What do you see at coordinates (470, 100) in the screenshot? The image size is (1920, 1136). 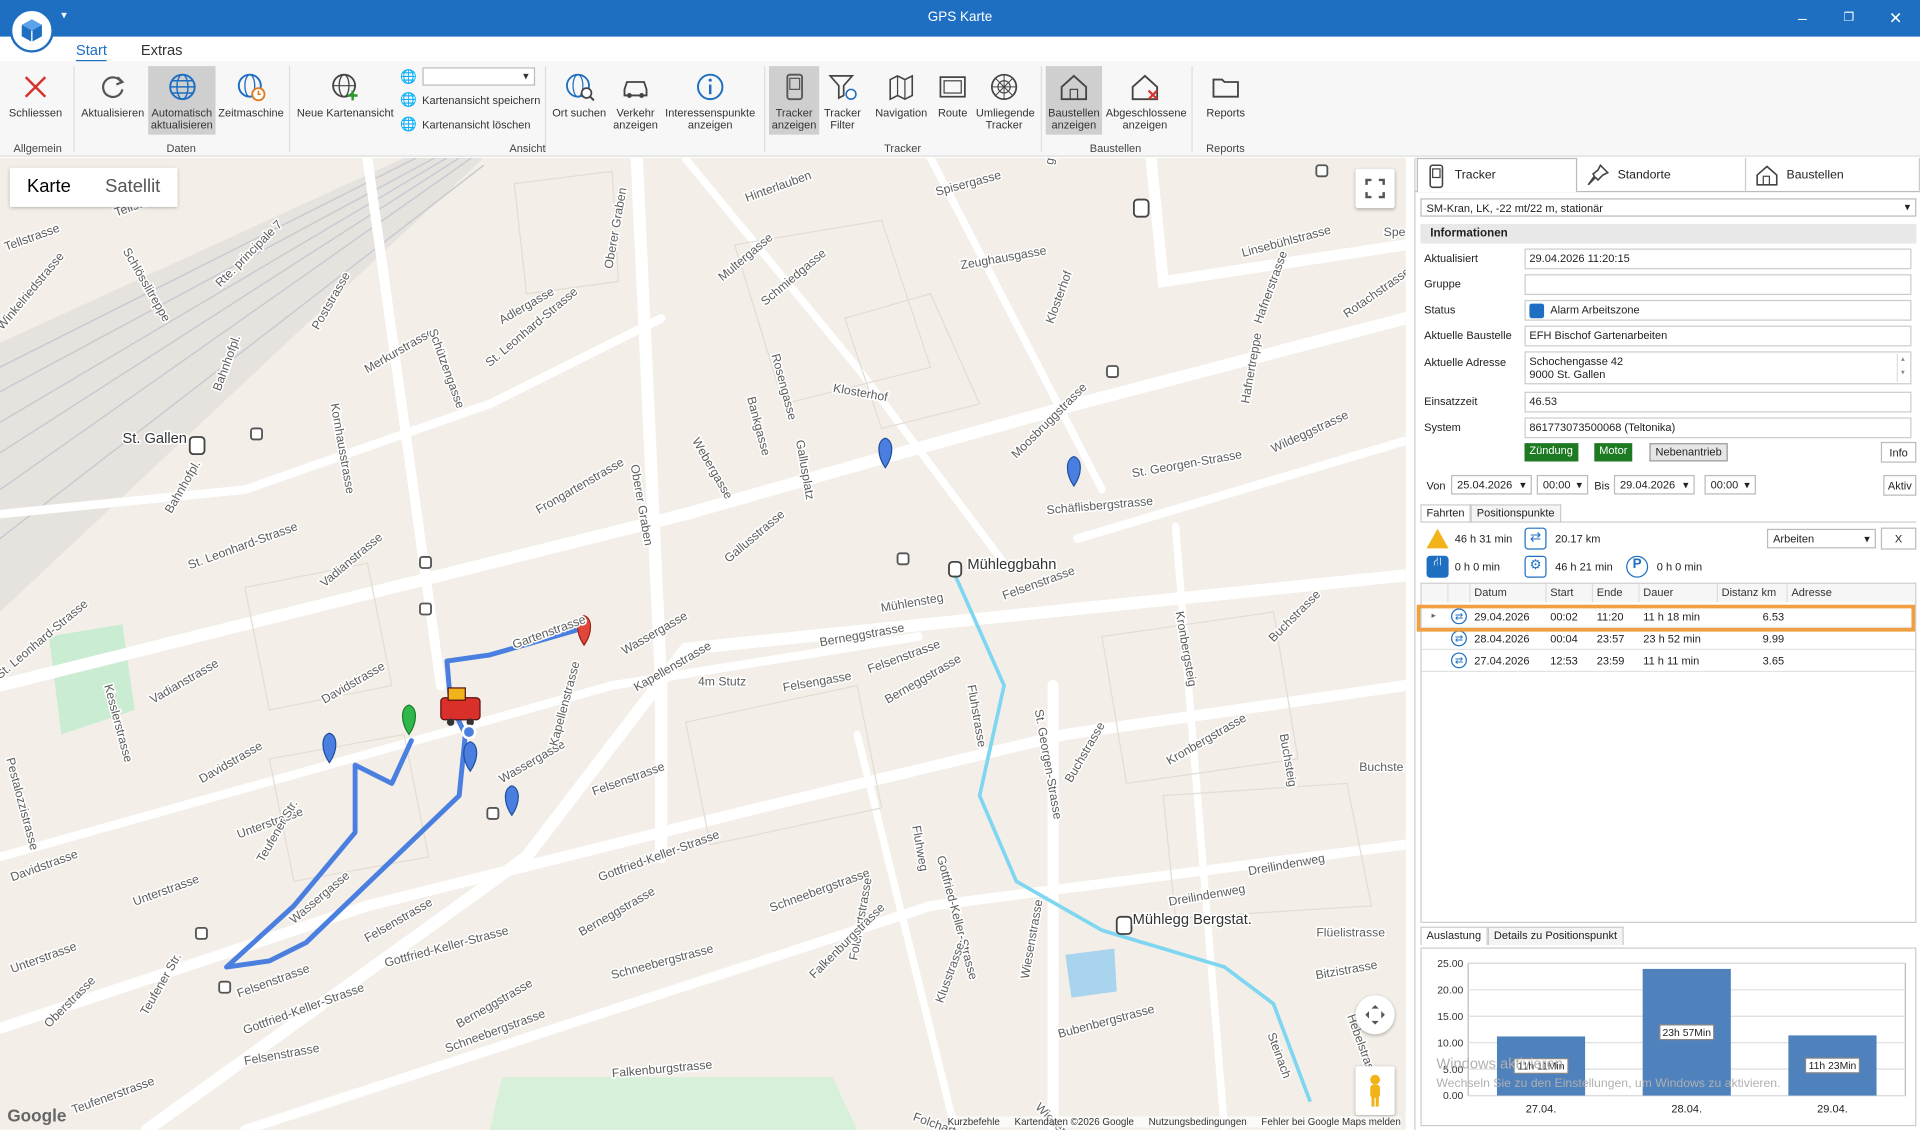 I see `kartenansicht-speichern-button: 🌐 Kartenansicht speichern` at bounding box center [470, 100].